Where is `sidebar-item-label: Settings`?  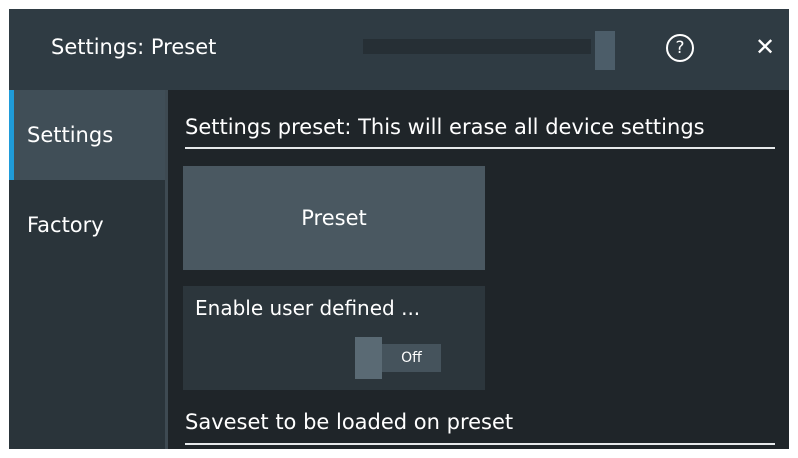
sidebar-item-label: Settings is located at coordinates (70, 135).